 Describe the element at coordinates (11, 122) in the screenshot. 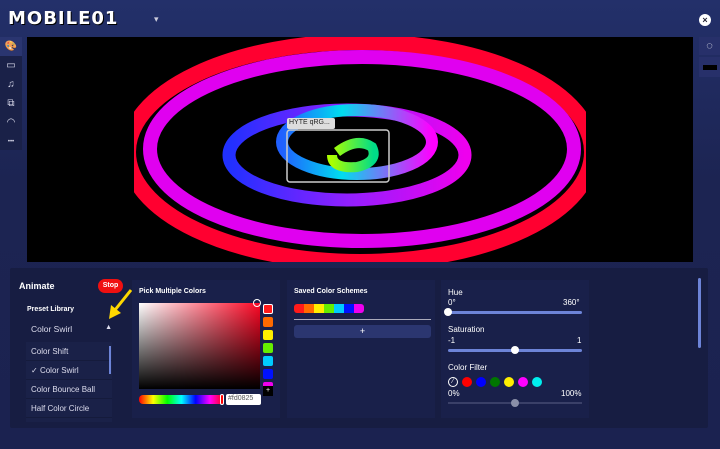

I see `gauge-icon: ◠` at that location.